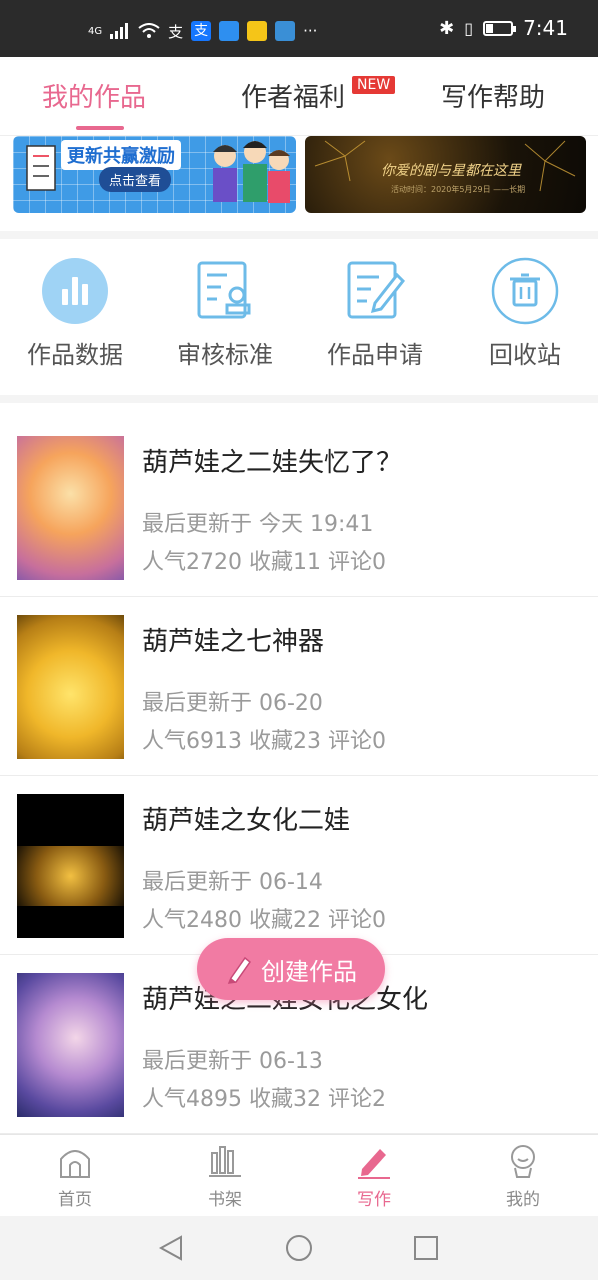 Image resolution: width=598 pixels, height=1280 pixels. What do you see at coordinates (171, 1248) in the screenshot?
I see `back-icon` at bounding box center [171, 1248].